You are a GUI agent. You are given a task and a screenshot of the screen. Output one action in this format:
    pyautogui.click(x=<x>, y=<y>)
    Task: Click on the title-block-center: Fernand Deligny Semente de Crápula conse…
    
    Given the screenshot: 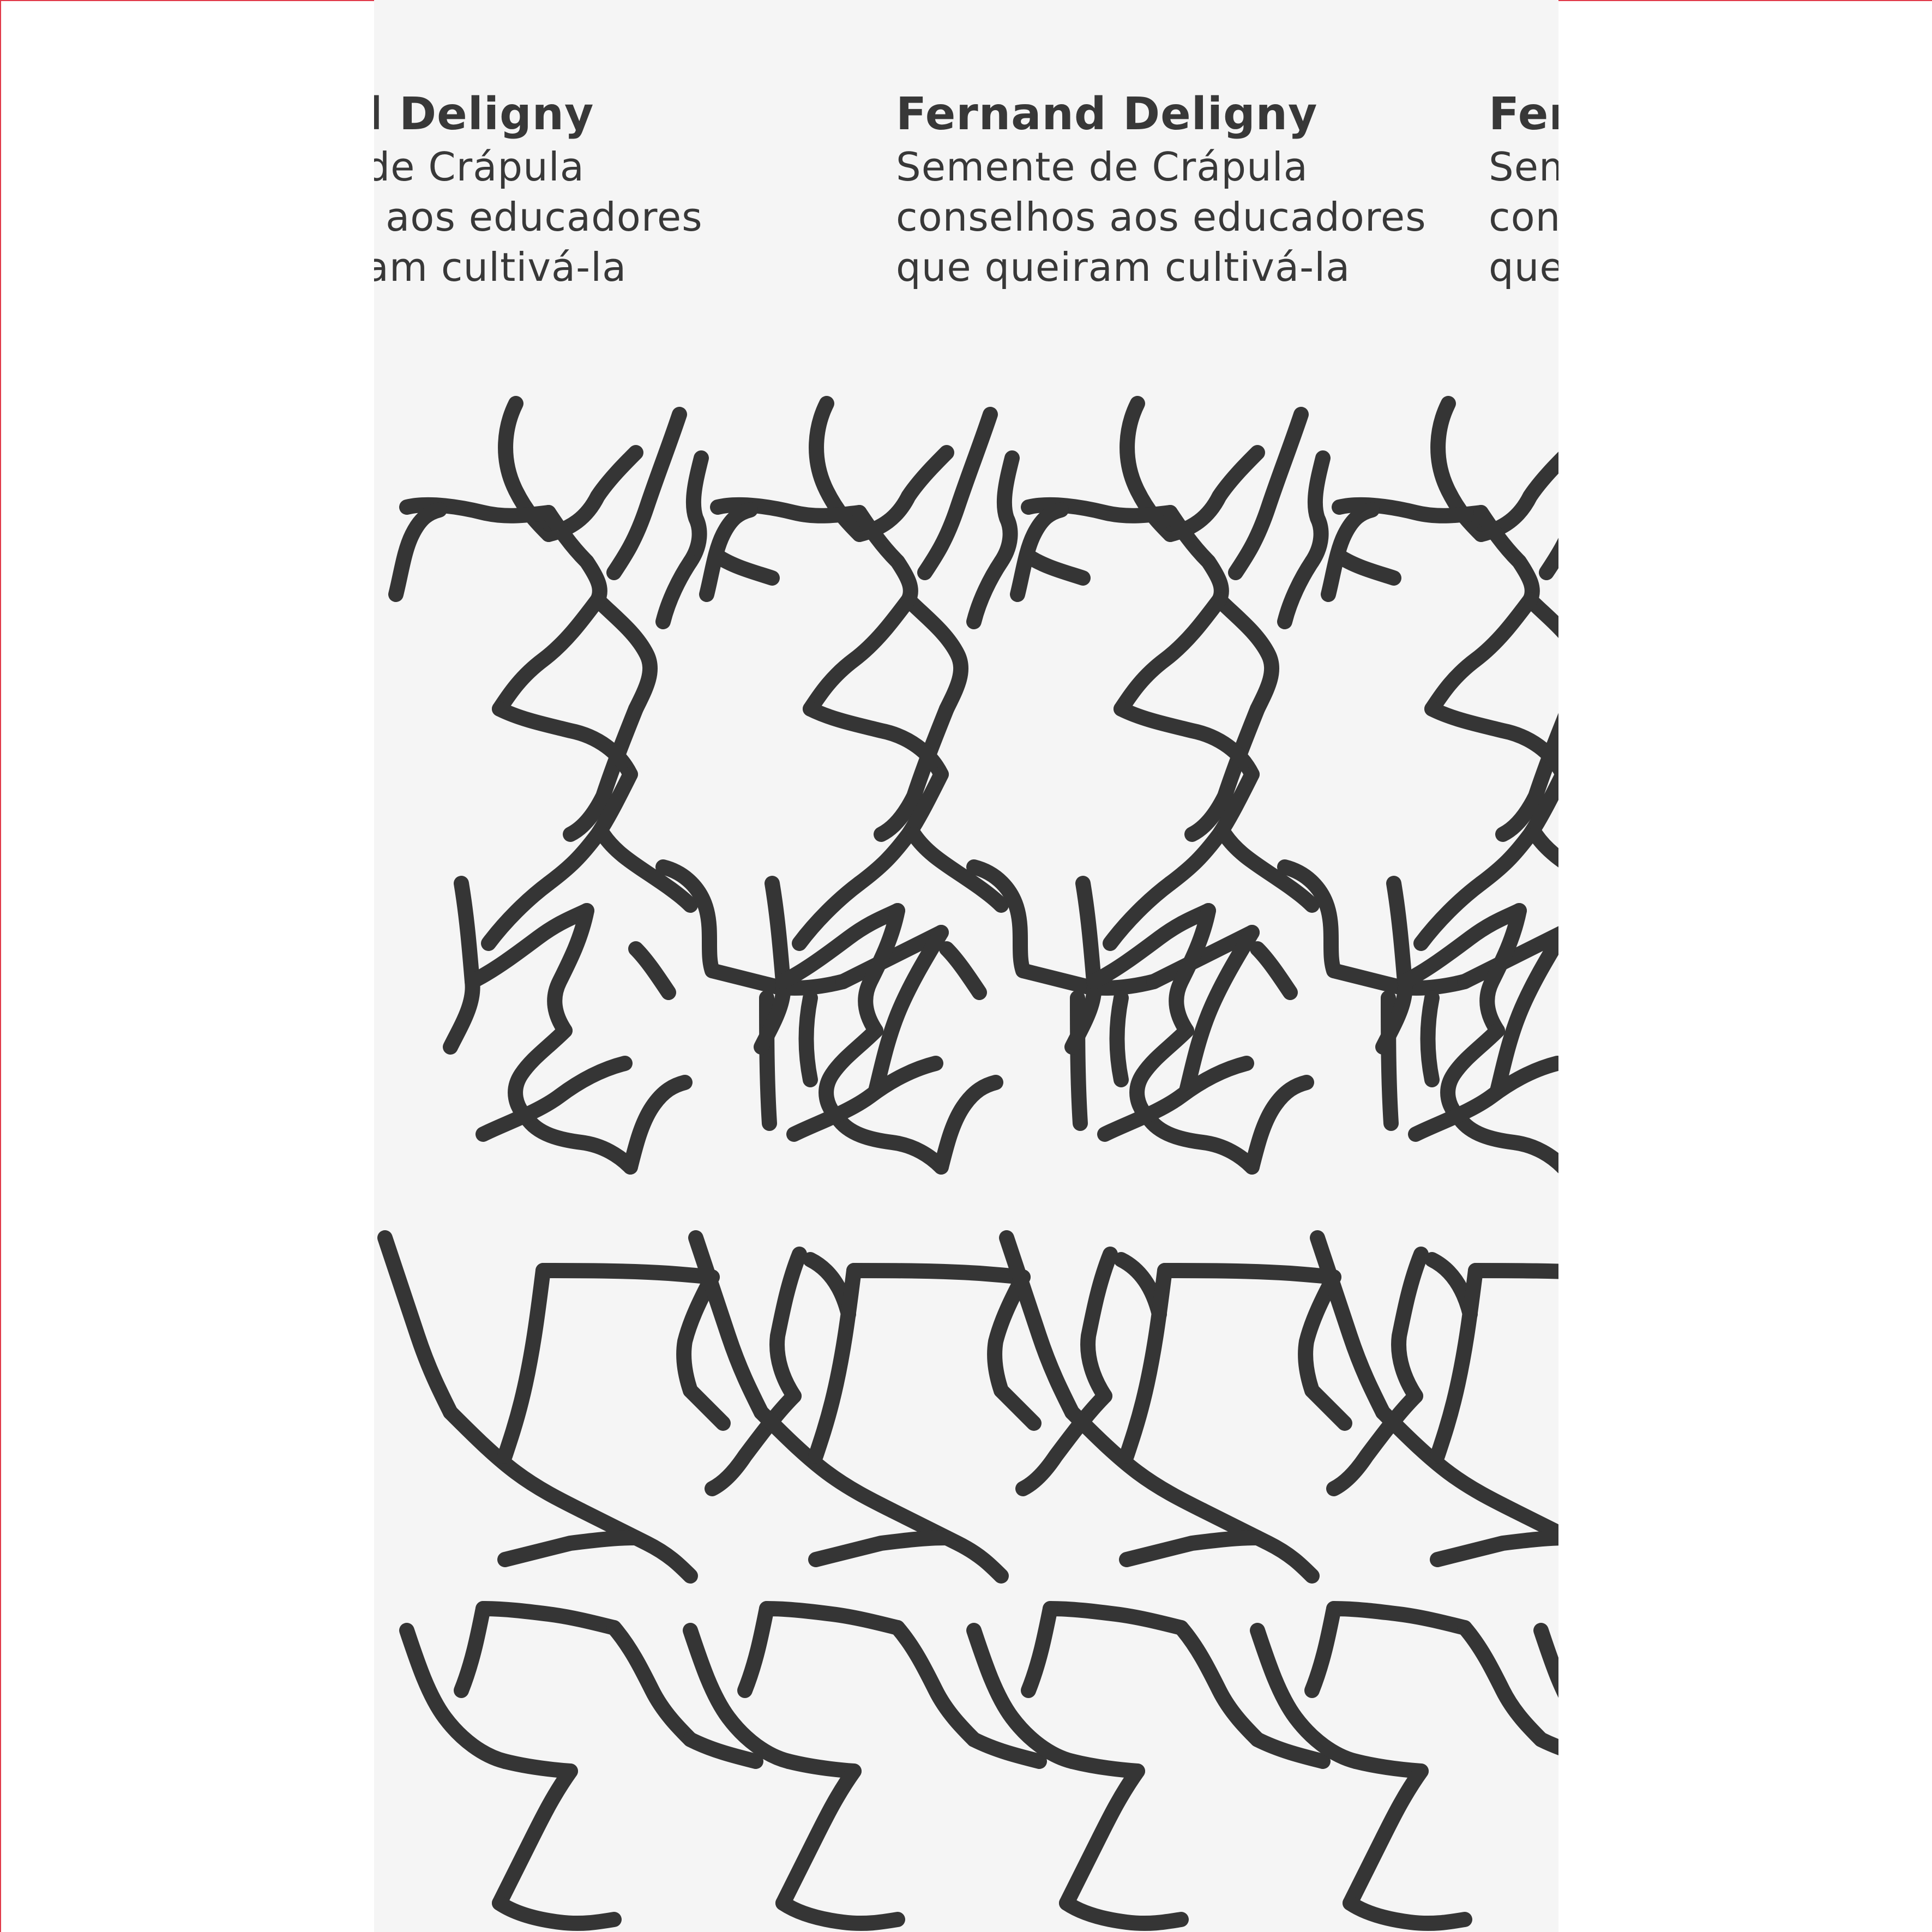 What is the action you would take?
    pyautogui.click(x=1161, y=189)
    